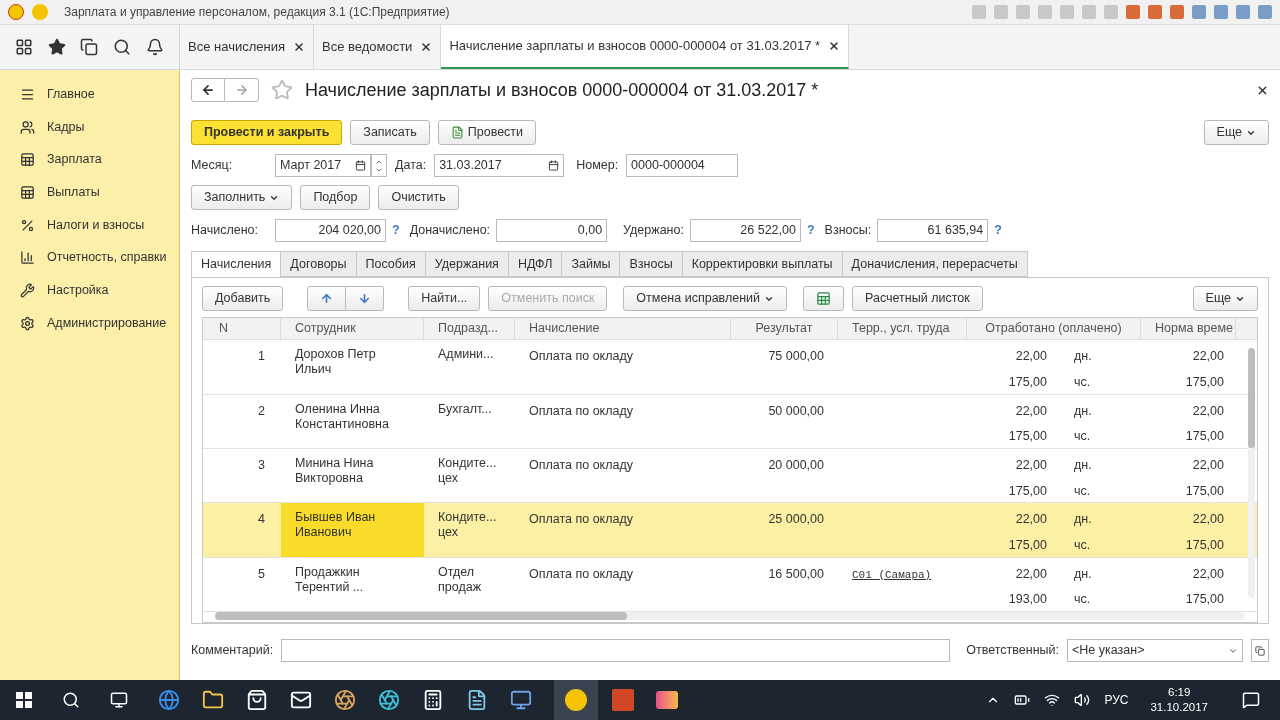 Image resolution: width=1280 pixels, height=720 pixels. What do you see at coordinates (1116, 700) in the screenshot?
I see `language-indicator: РУС` at bounding box center [1116, 700].